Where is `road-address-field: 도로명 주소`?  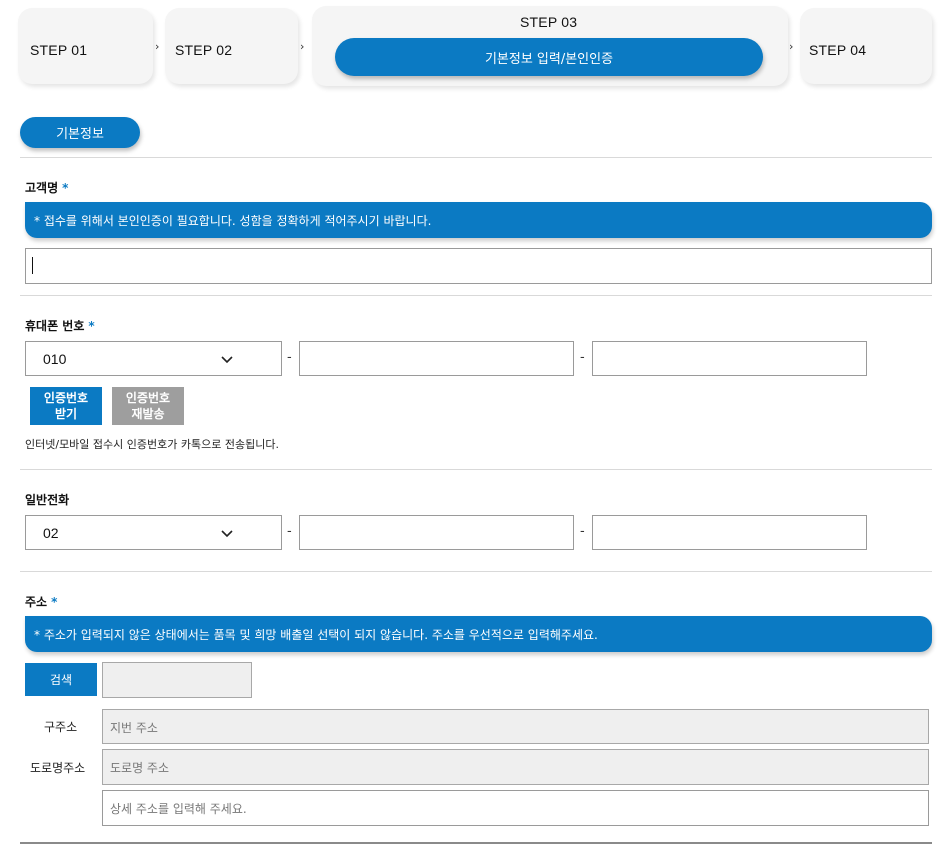 road-address-field: 도로명 주소 is located at coordinates (515, 767).